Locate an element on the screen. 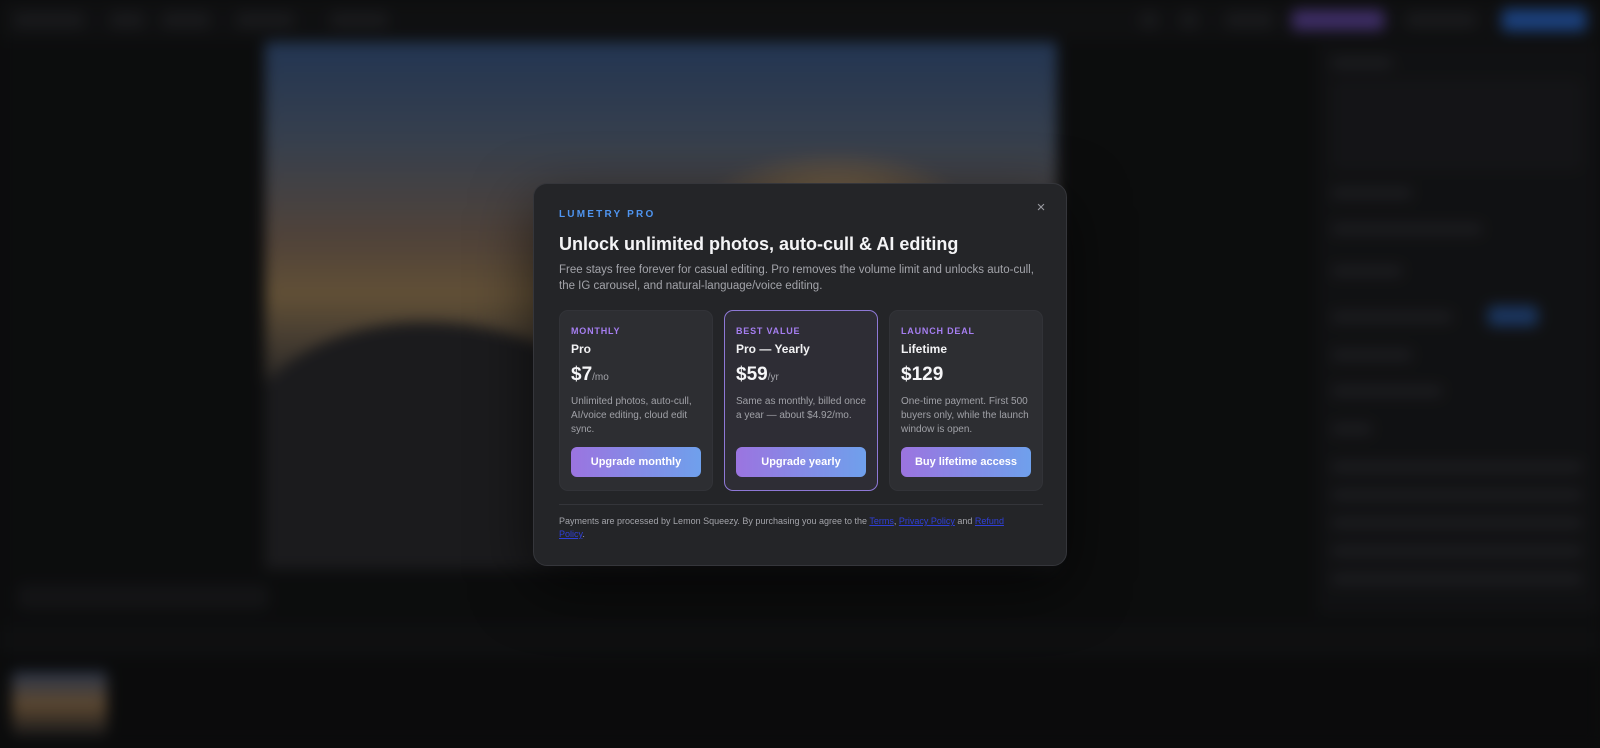  plan-name: Lifetime is located at coordinates (924, 349).